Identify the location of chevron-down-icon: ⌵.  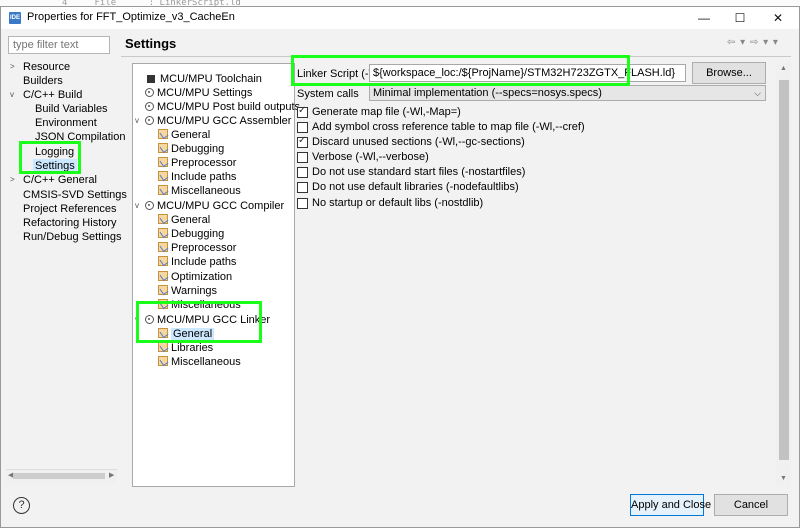
(757, 93).